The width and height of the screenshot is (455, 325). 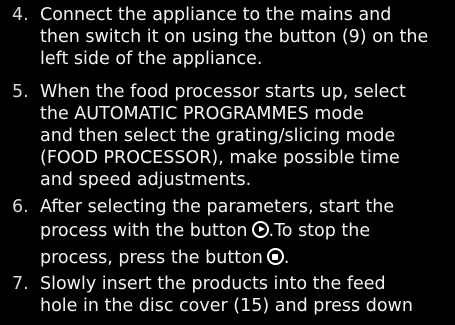 I want to click on step-line: Connect the appliance to the mains and, so click(x=216, y=15).